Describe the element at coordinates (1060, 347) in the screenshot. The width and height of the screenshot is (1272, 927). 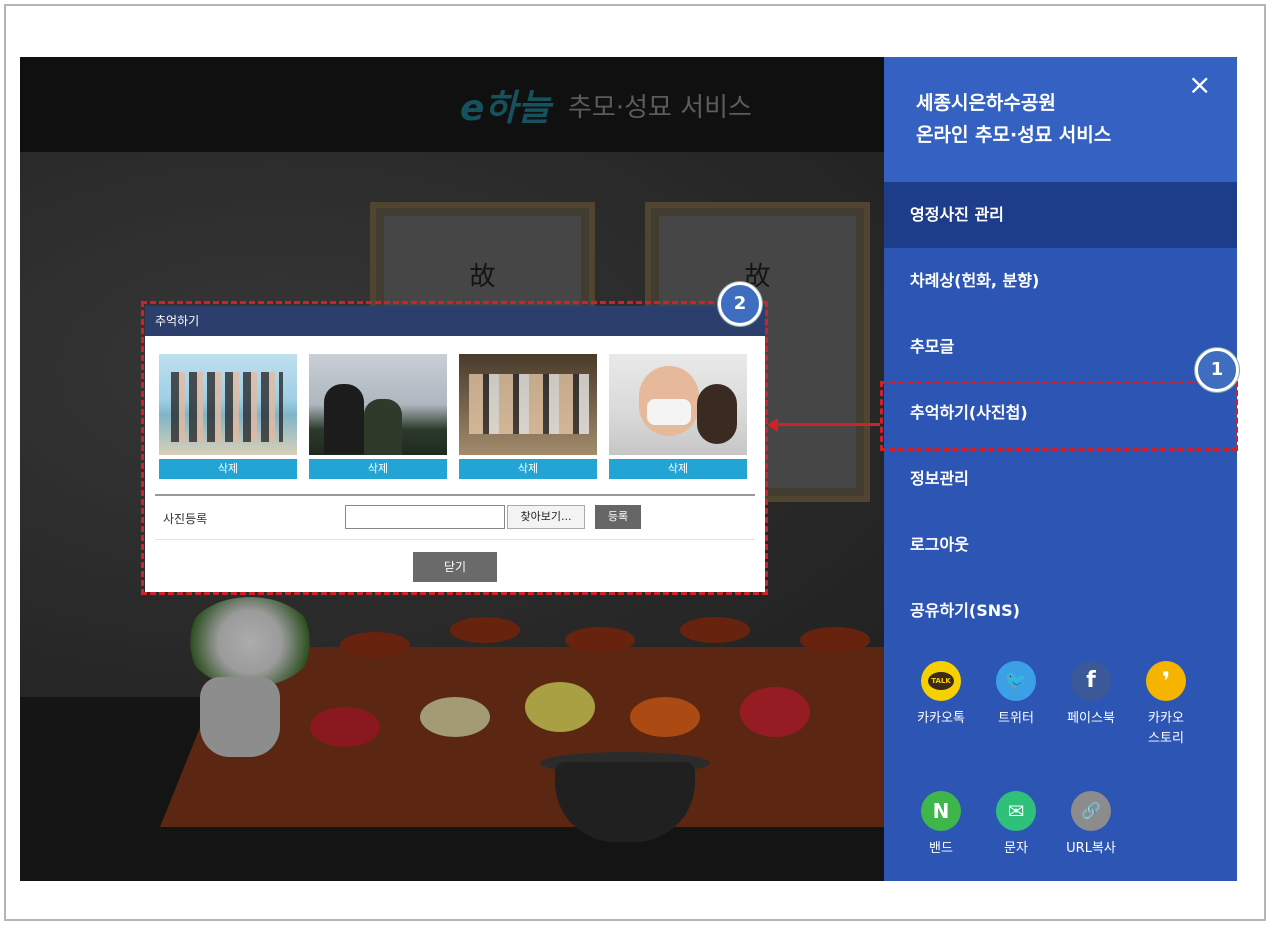
I see `menu-item-memorial-message: 추모글` at that location.